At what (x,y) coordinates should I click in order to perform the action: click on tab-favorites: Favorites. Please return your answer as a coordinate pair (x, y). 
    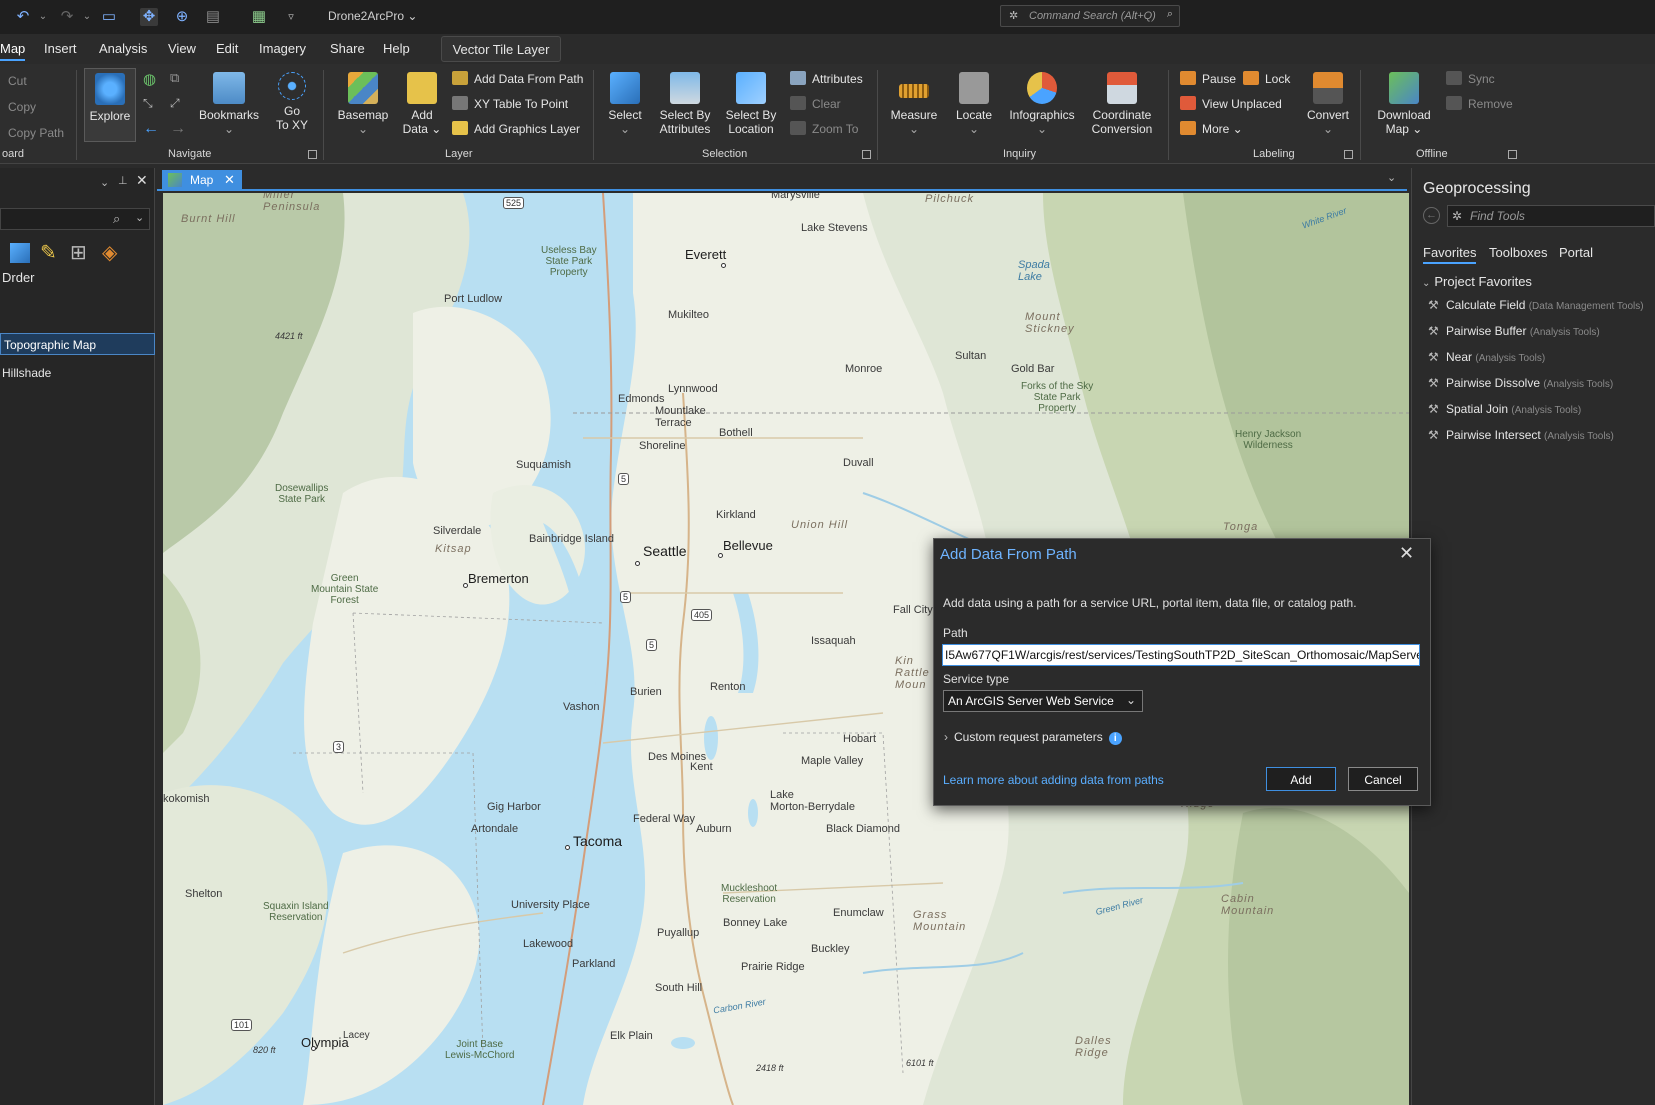
    Looking at the image, I should click on (1450, 254).